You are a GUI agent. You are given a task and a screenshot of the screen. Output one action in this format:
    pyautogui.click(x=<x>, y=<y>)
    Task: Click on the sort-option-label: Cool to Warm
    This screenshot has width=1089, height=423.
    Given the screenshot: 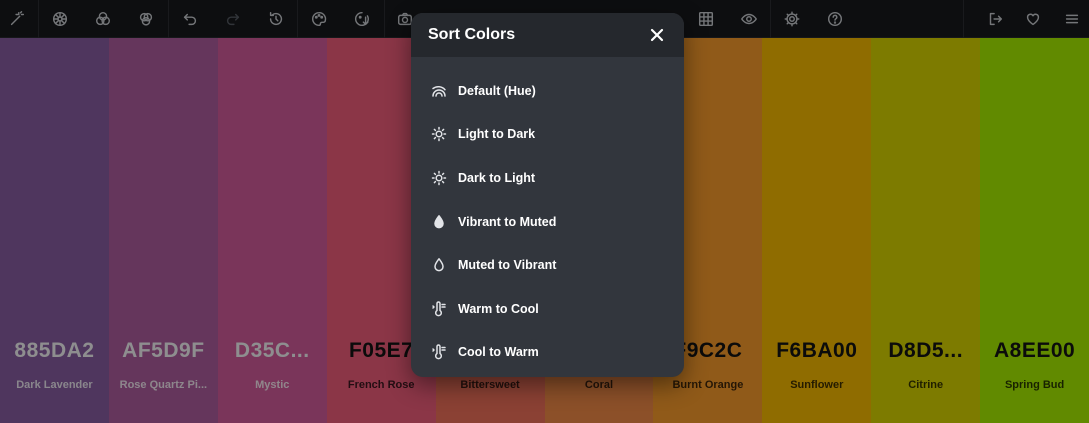 What is the action you would take?
    pyautogui.click(x=498, y=352)
    